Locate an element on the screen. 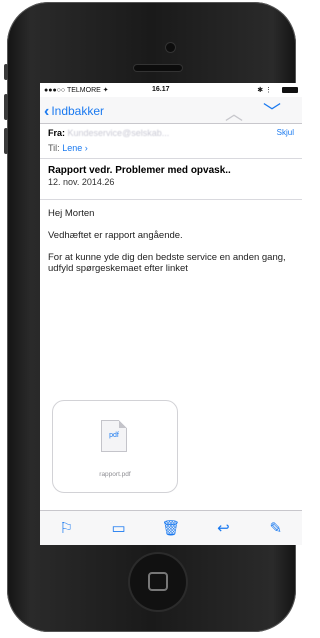 The image size is (320, 638). back-button: ‹ Indbakker is located at coordinates (74, 112).